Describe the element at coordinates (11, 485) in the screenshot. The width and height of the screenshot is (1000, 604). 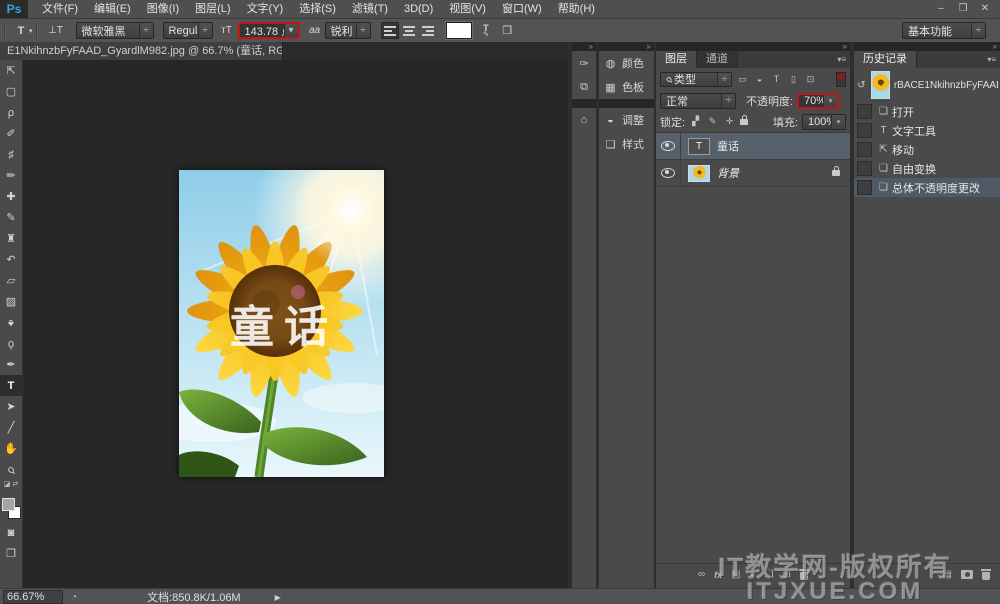
I see `swap-colors-icon: ◪ ⇄` at that location.